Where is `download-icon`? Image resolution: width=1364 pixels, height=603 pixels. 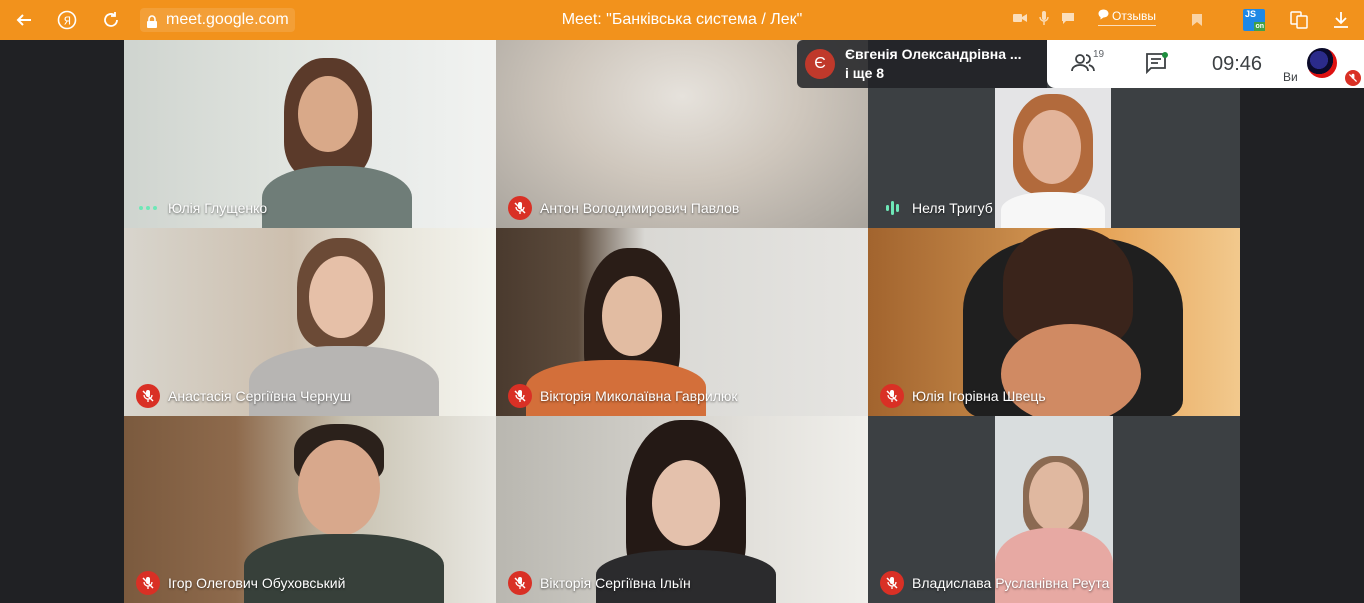
download-icon is located at coordinates (1341, 20).